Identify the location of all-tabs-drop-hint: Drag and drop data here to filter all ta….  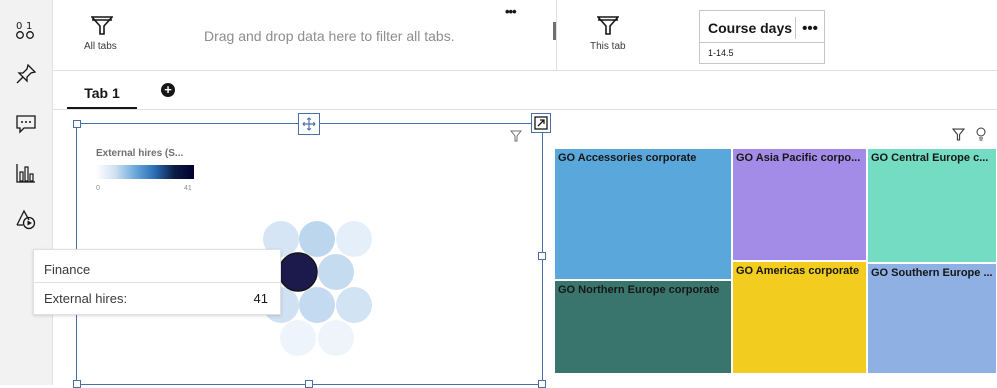
(329, 36).